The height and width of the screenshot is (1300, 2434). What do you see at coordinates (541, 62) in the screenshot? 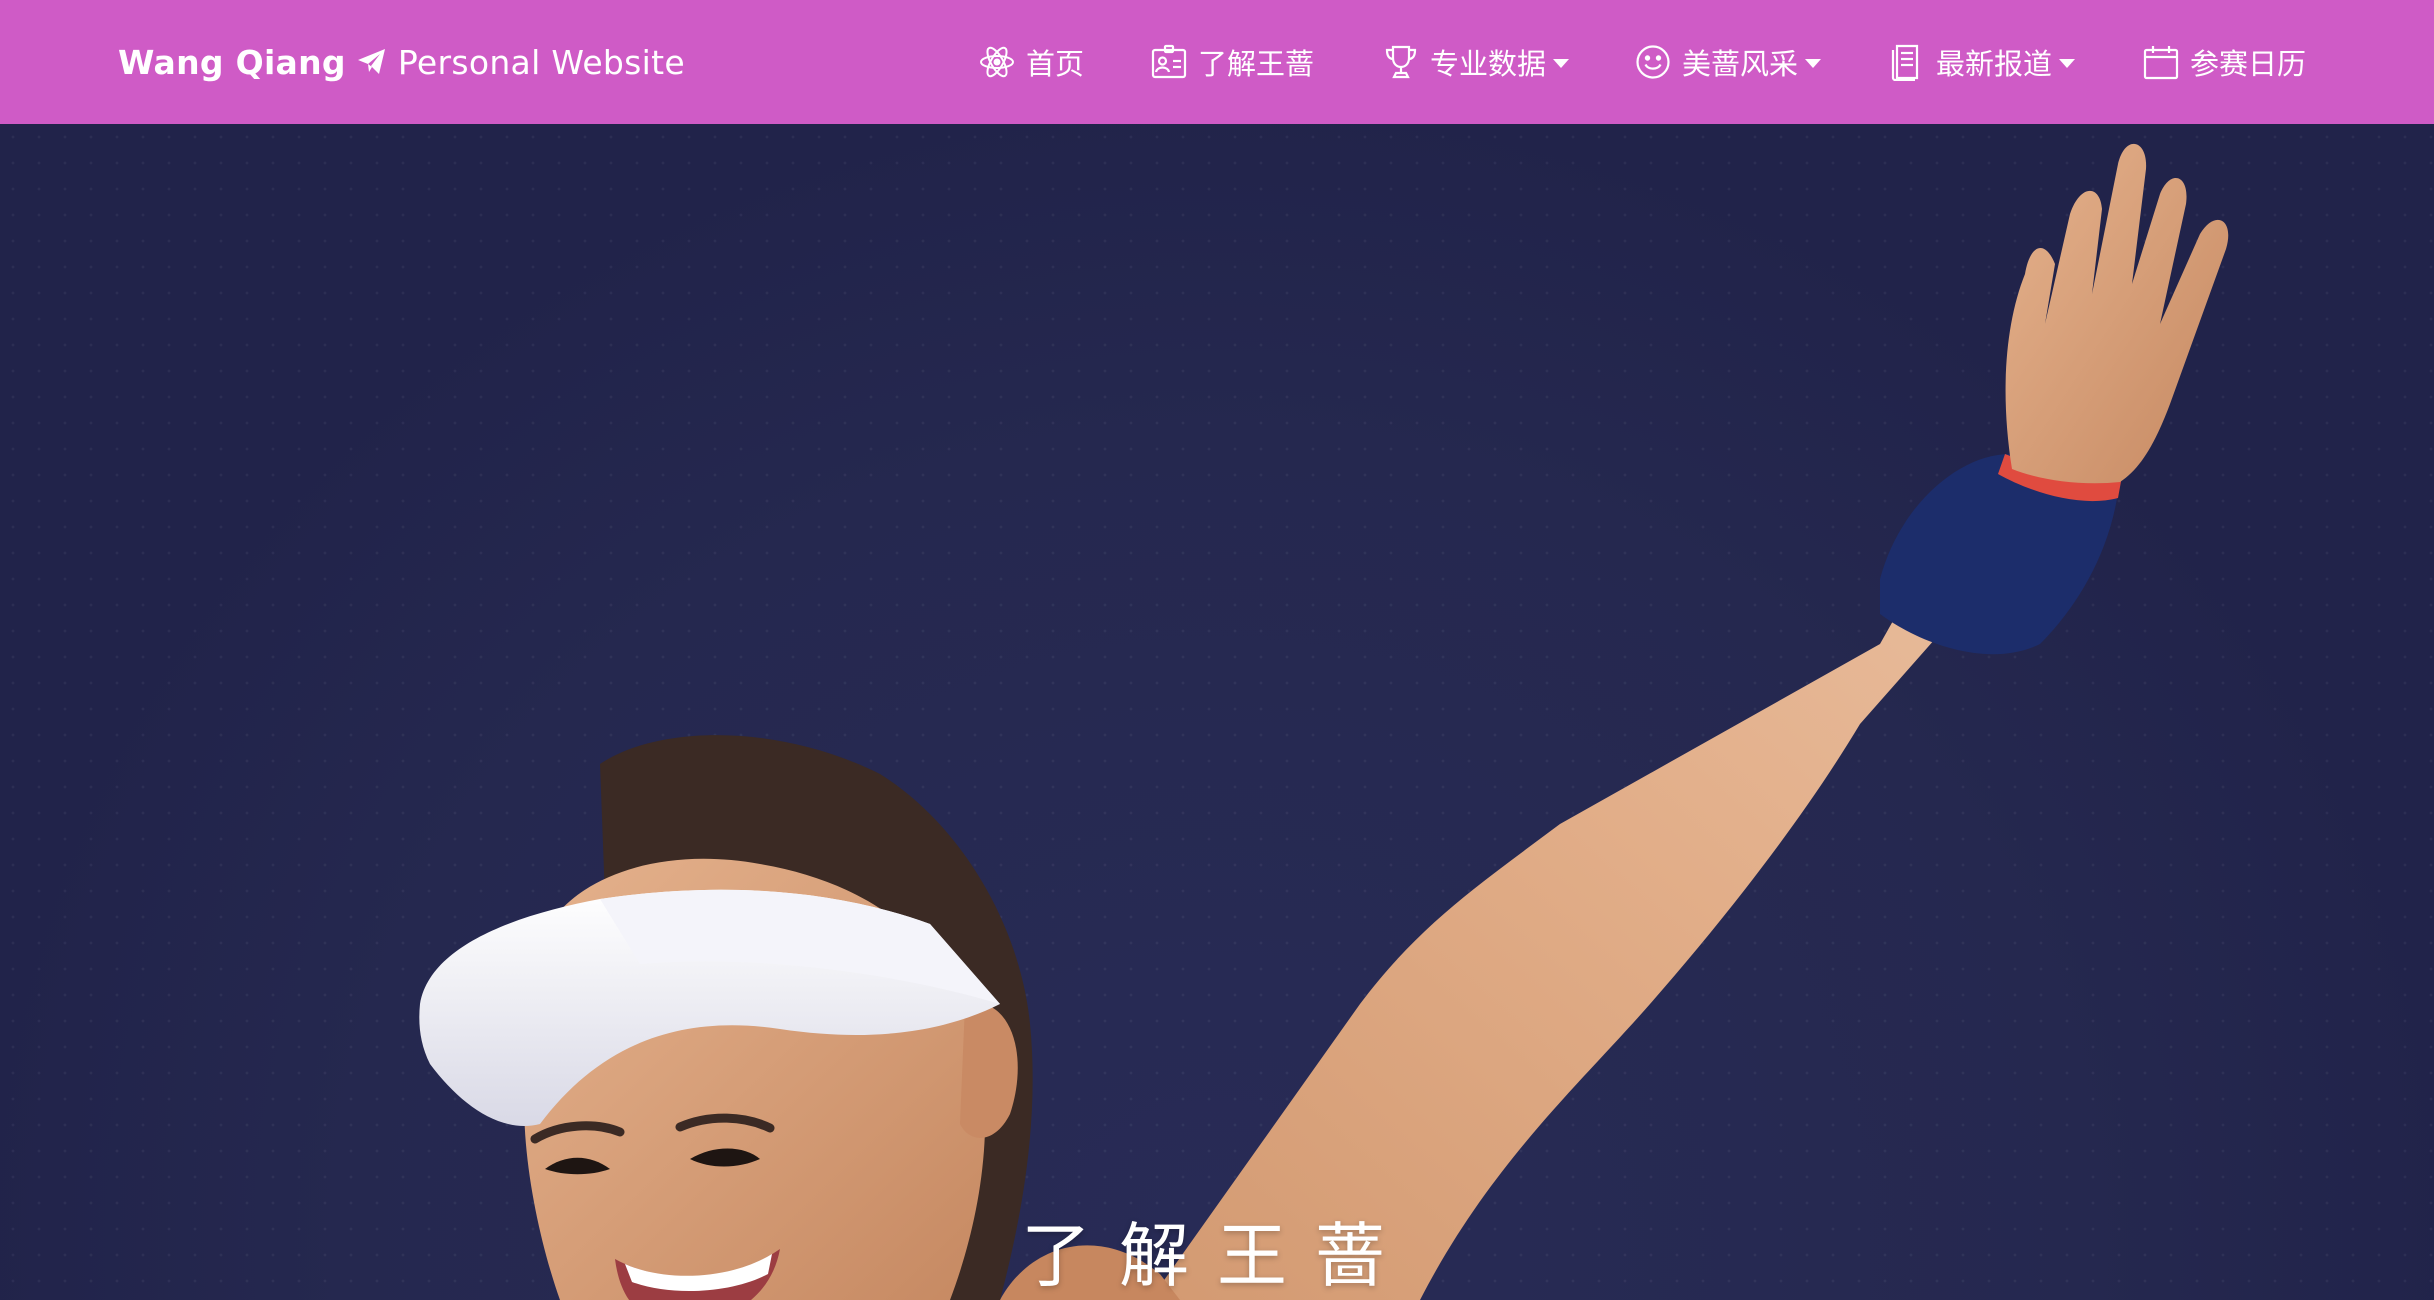
I see `brand-subtitle: Personal Website` at bounding box center [541, 62].